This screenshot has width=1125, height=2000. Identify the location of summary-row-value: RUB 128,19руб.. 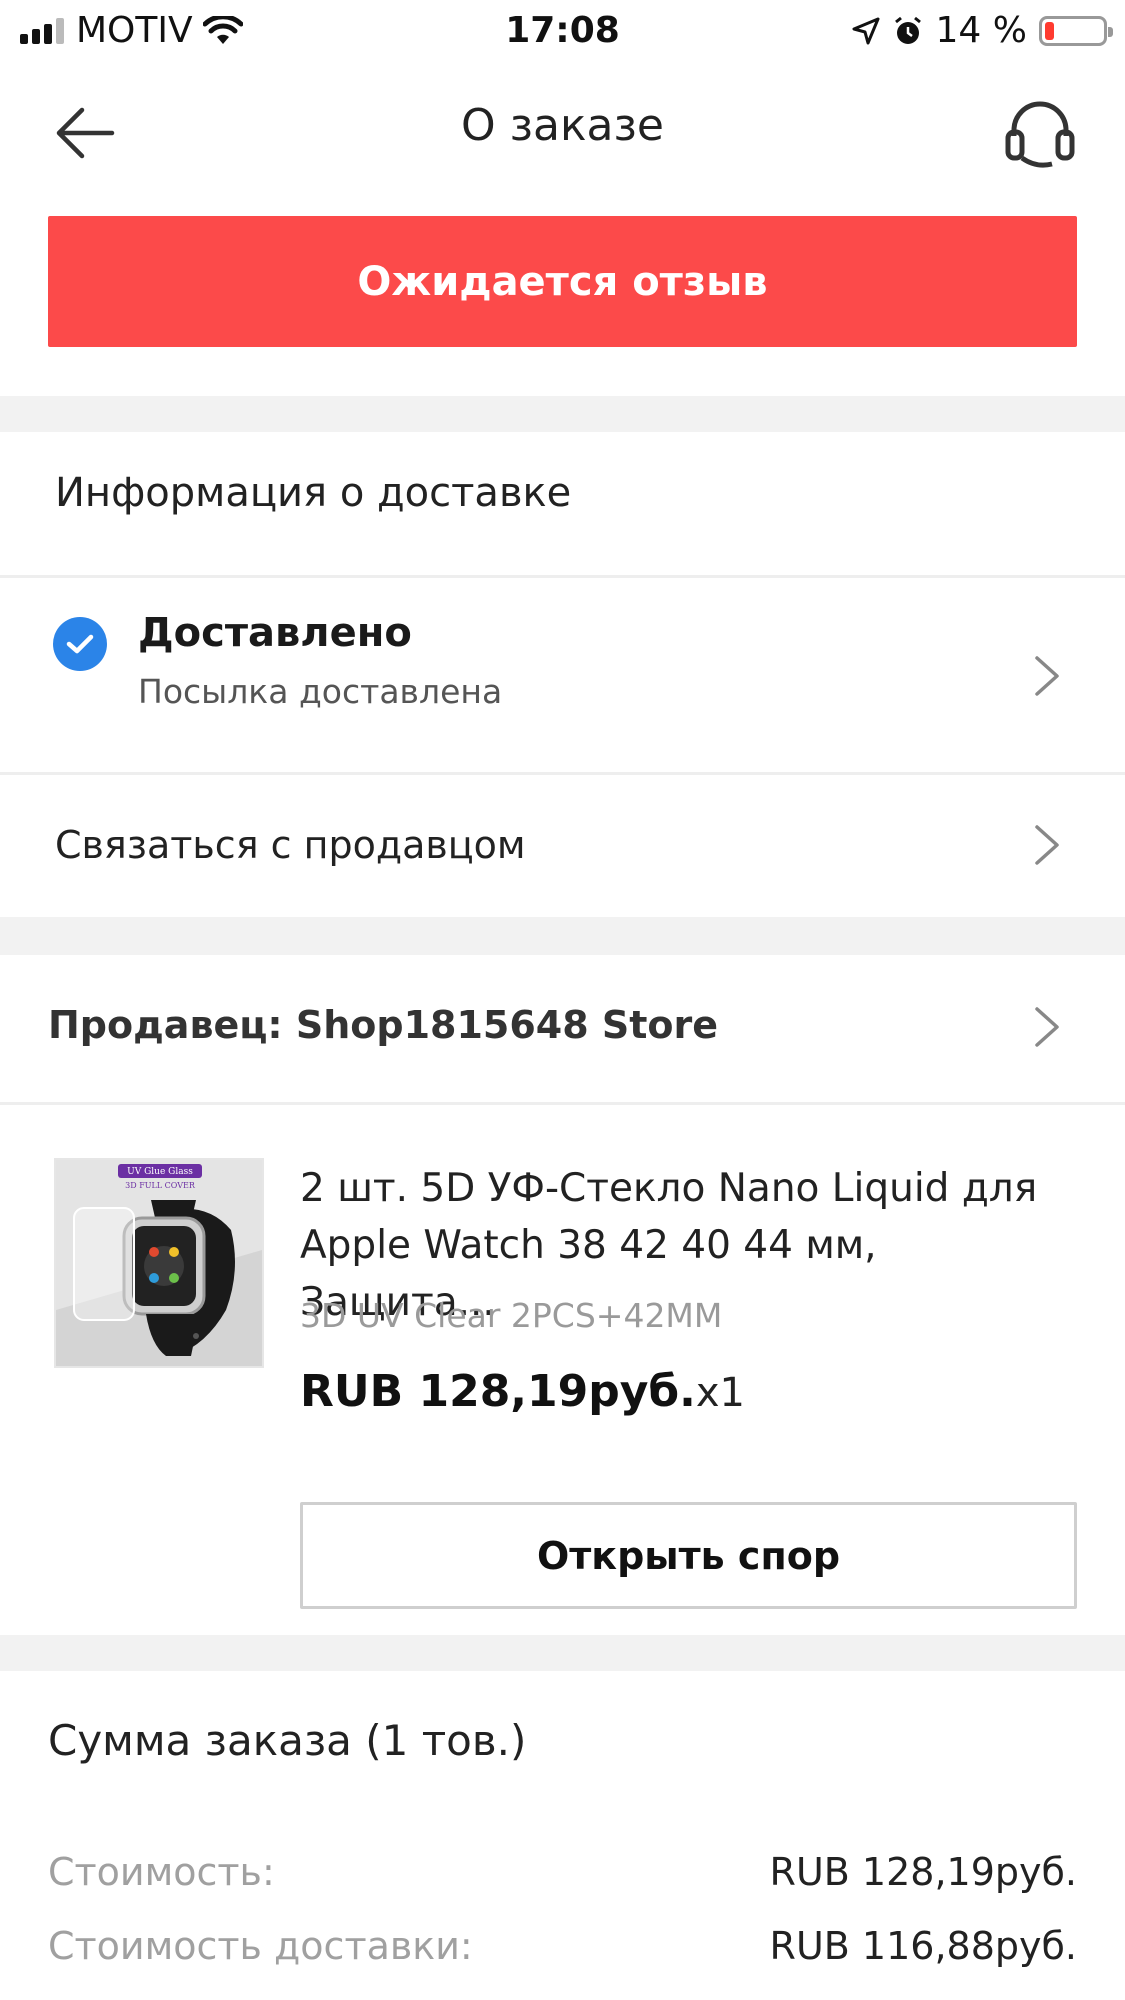
(923, 1872).